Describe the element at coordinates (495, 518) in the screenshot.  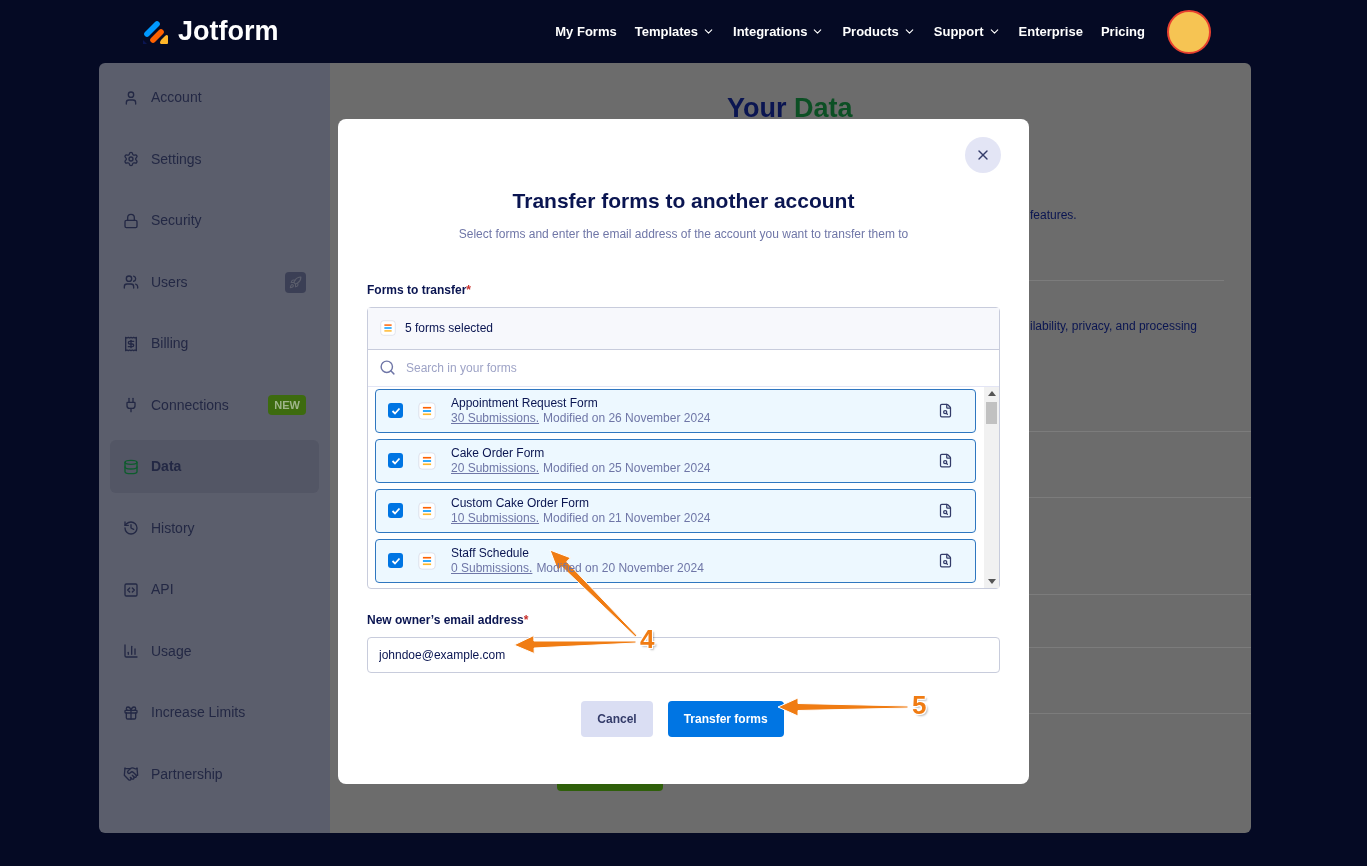
I see `submissions-link: 10 Submissions.` at that location.